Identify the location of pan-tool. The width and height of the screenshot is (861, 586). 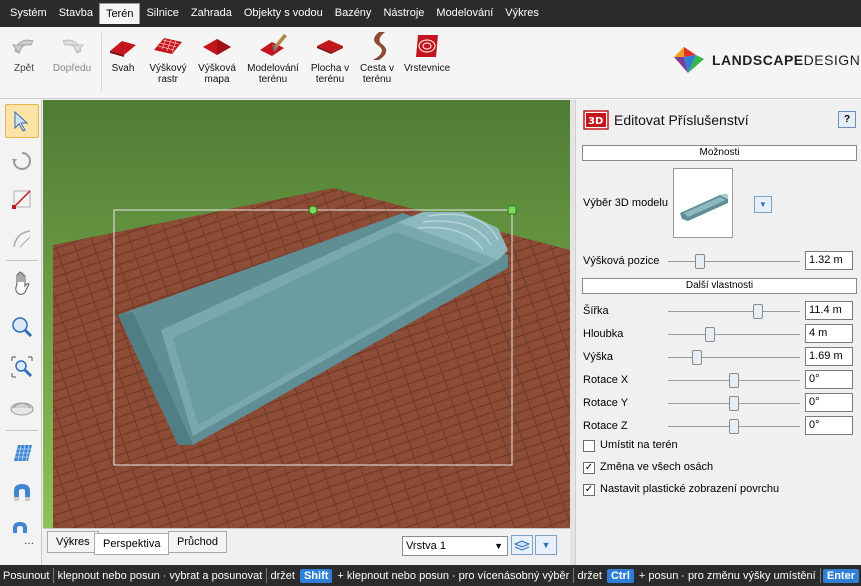
(22, 283).